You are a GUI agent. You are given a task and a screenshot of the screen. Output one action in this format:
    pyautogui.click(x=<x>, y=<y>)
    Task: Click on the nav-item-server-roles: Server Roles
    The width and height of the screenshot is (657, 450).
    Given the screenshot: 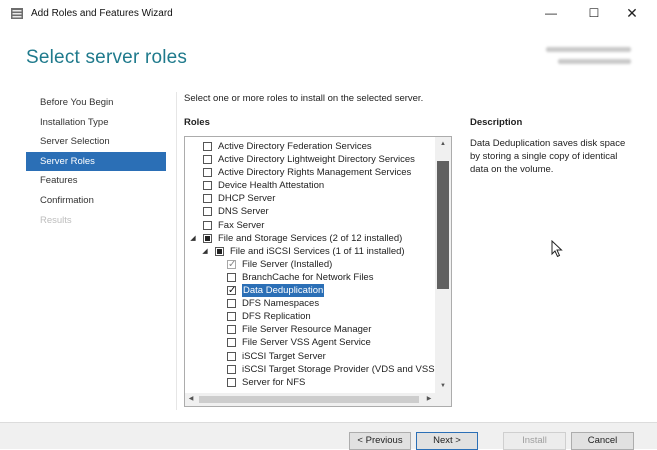 What is the action you would take?
    pyautogui.click(x=96, y=161)
    